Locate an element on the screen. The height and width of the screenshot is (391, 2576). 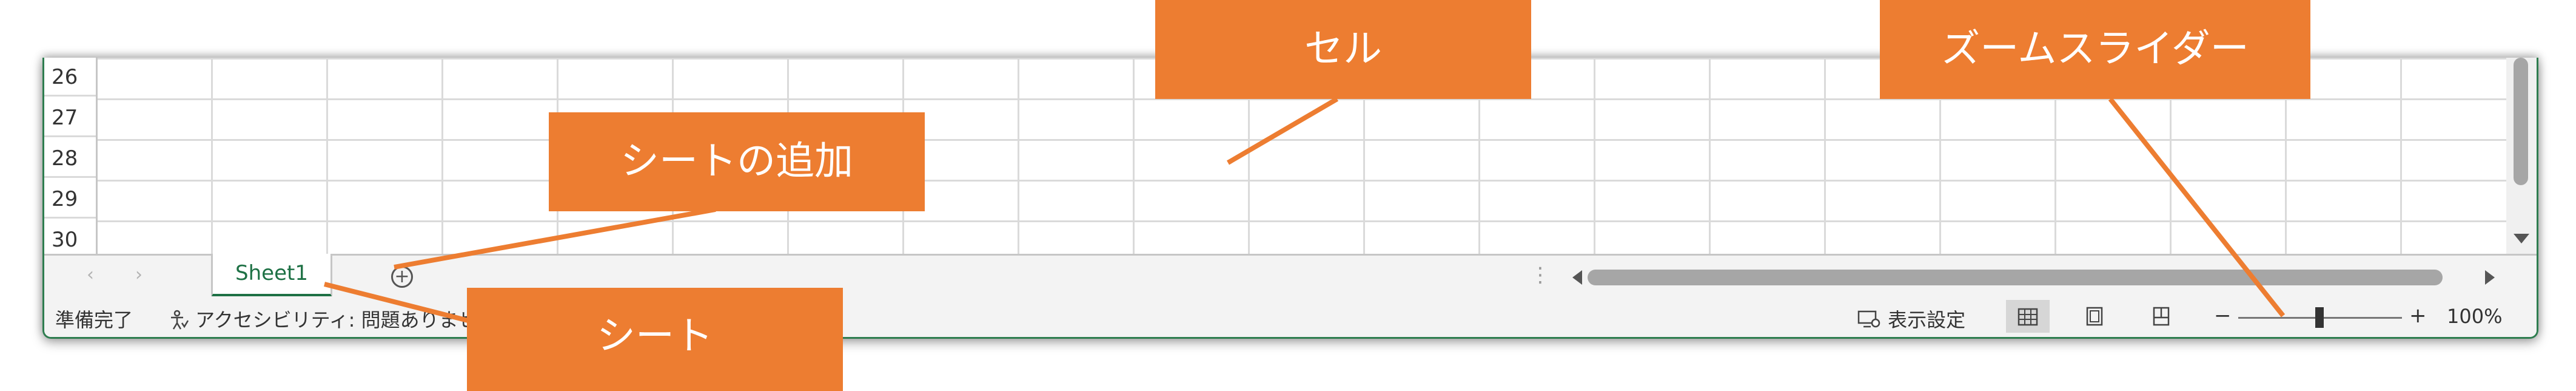
cell-leader-line is located at coordinates (1282, 131).